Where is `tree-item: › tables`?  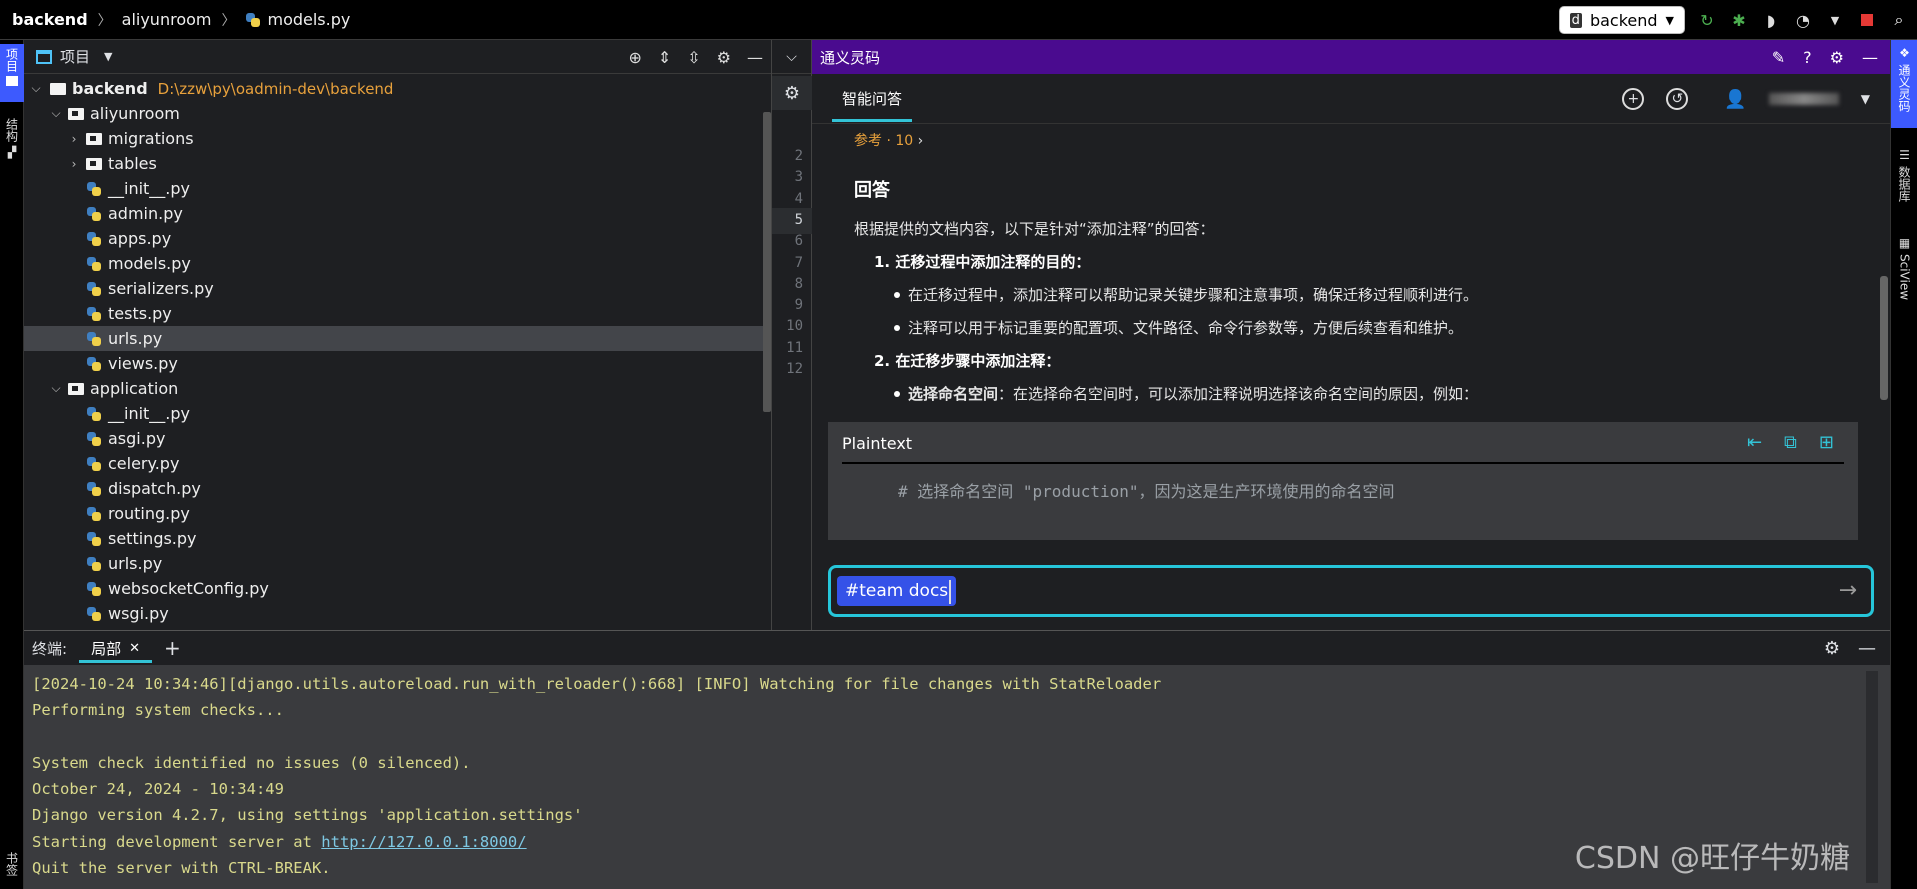
tree-item: › tables is located at coordinates (397, 163).